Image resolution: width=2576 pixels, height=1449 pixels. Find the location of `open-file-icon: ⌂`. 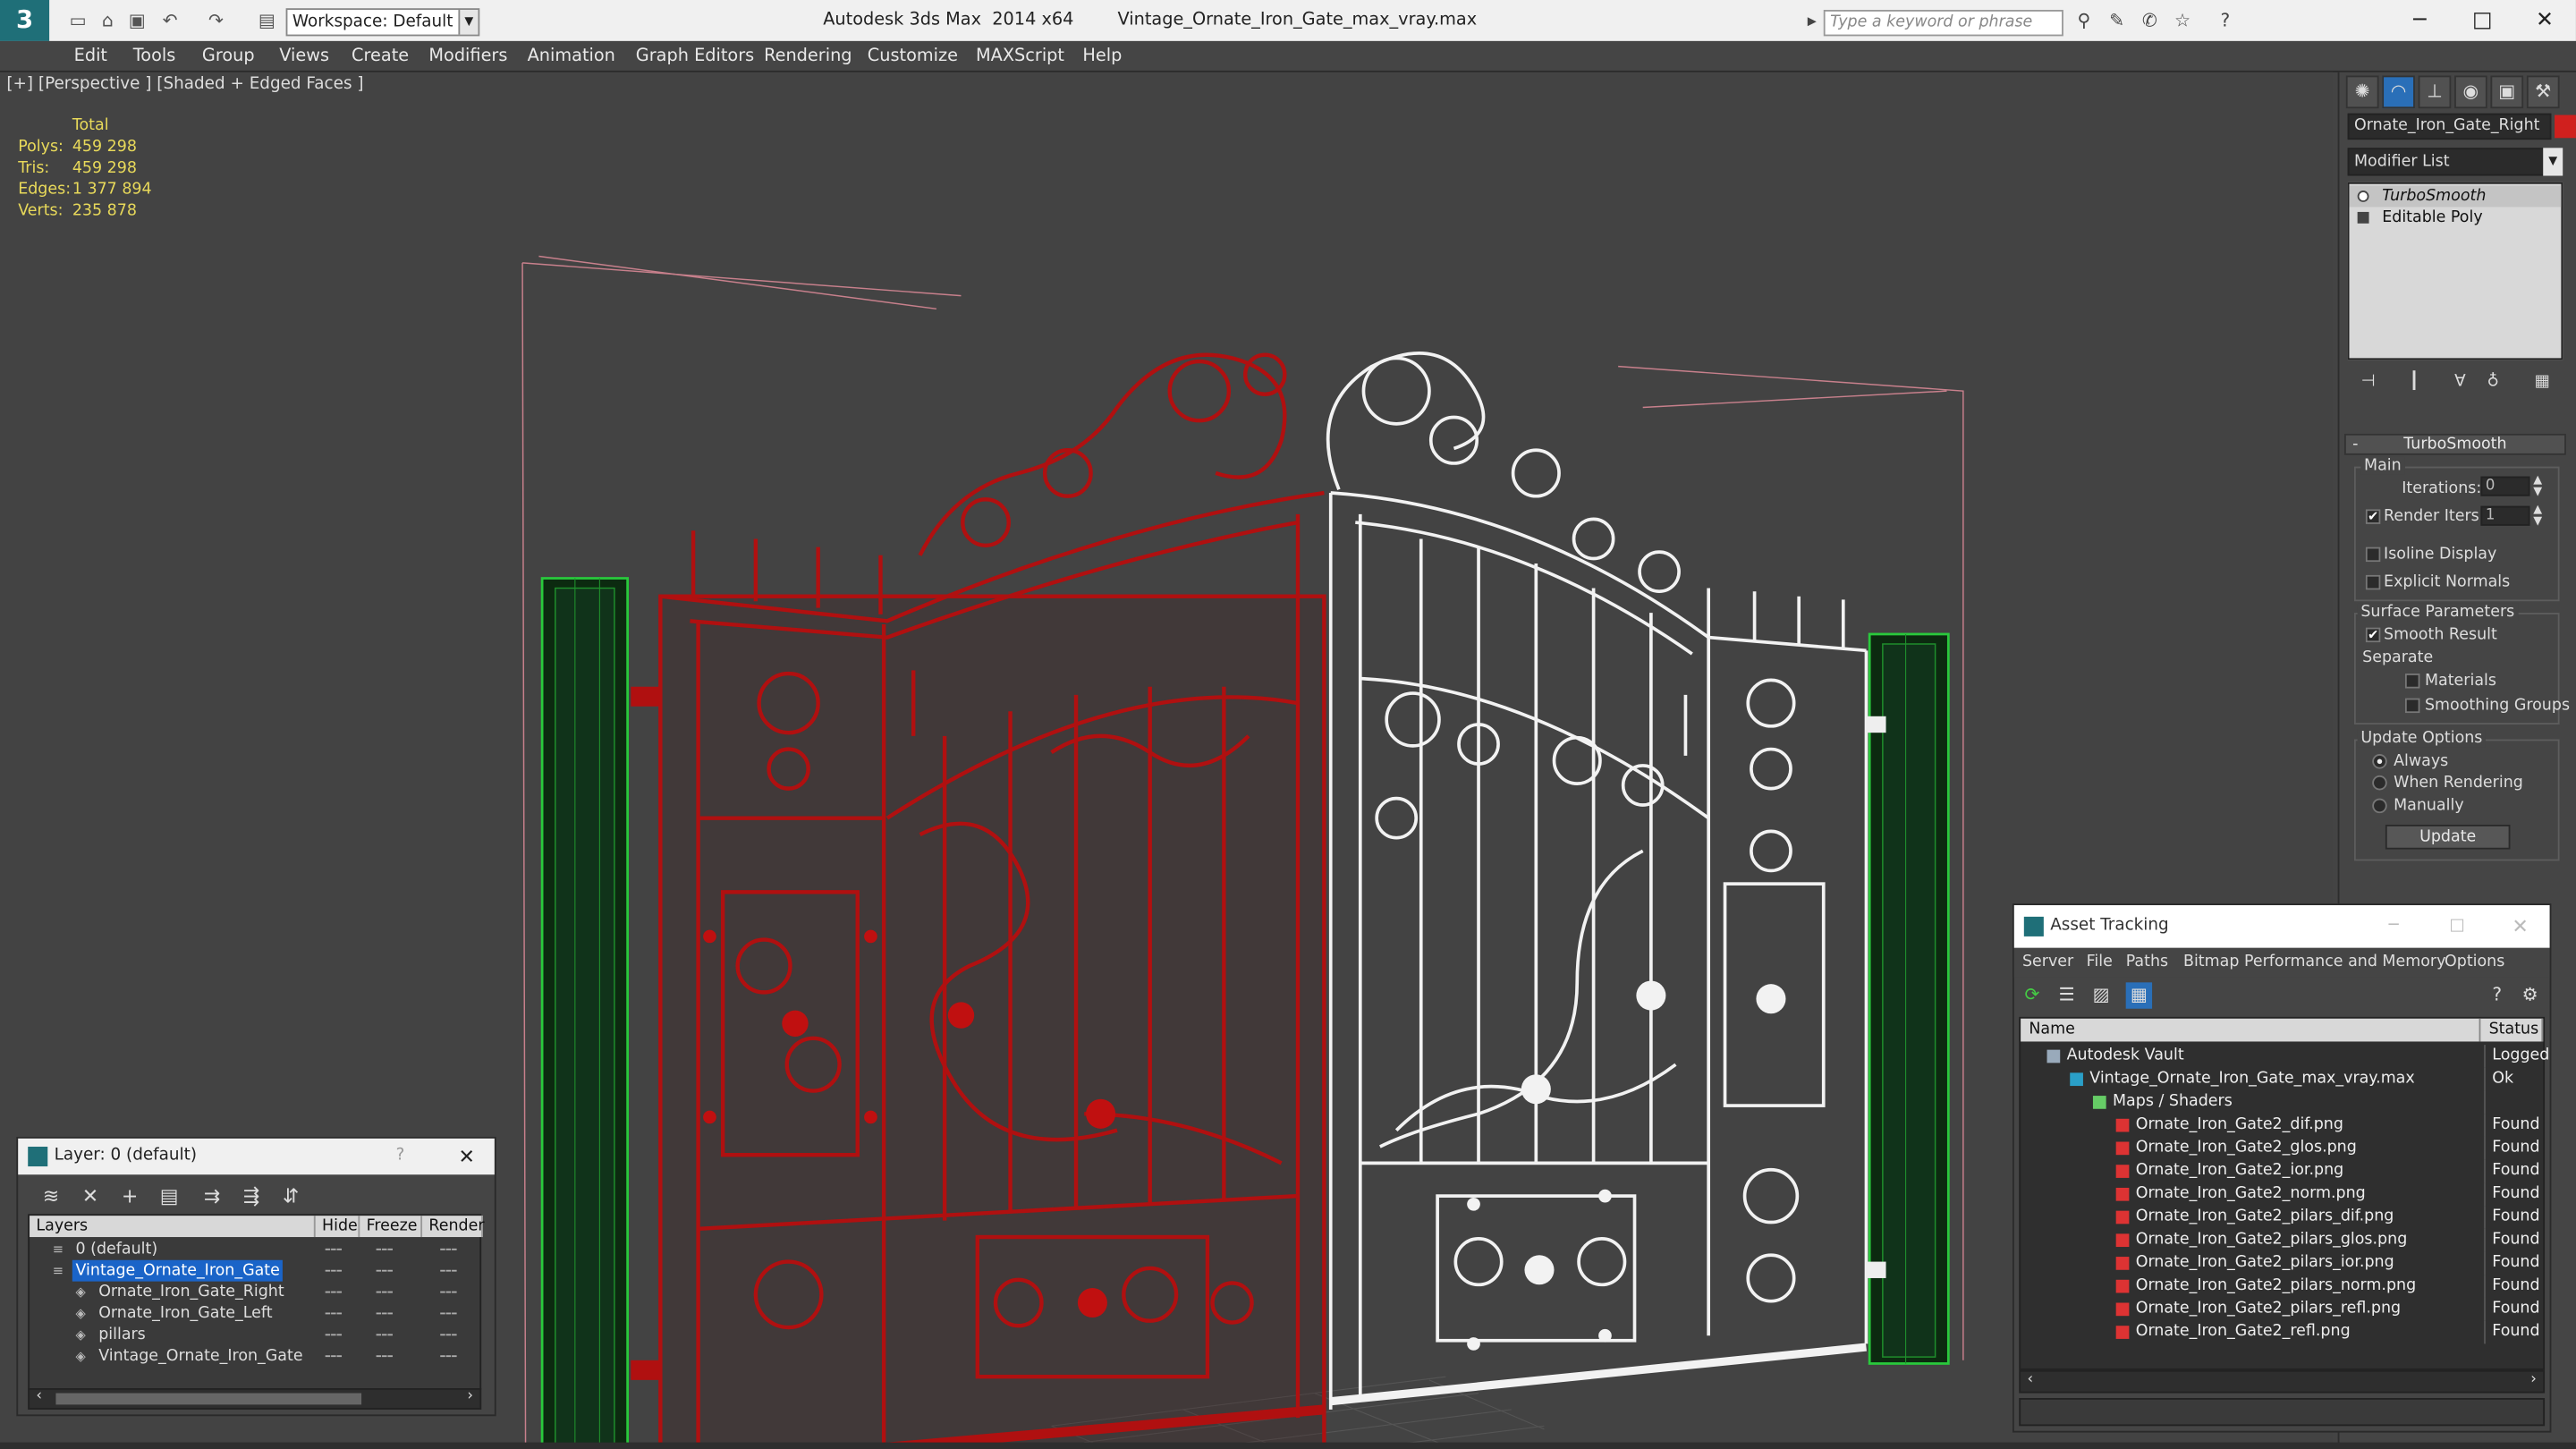

open-file-icon: ⌂ is located at coordinates (108, 20).